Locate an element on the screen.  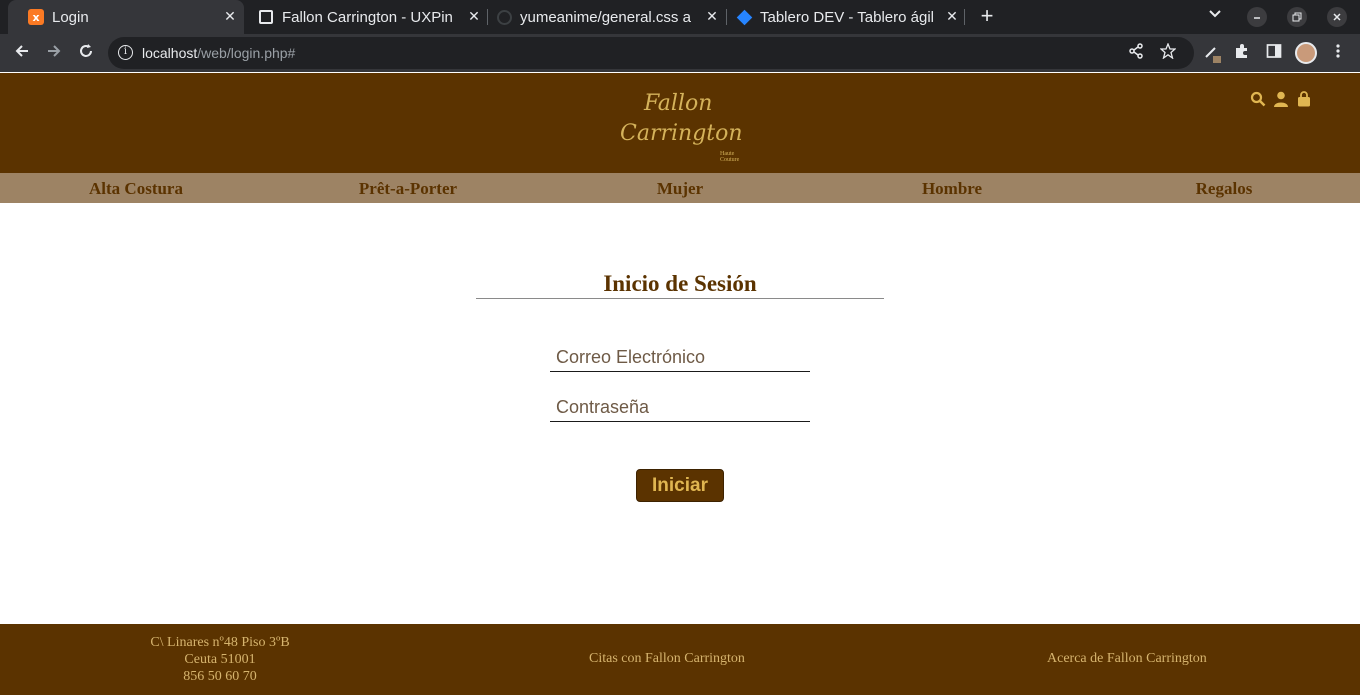
browser-tab-uxpin: Fallon Carrington - UXPin ✕ is located at coordinates (363, 17).